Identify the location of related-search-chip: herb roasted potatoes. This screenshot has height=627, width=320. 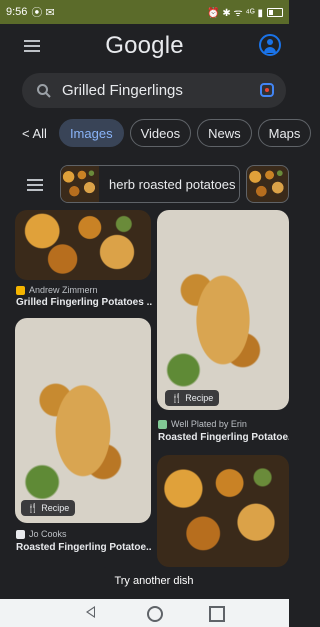
(150, 184).